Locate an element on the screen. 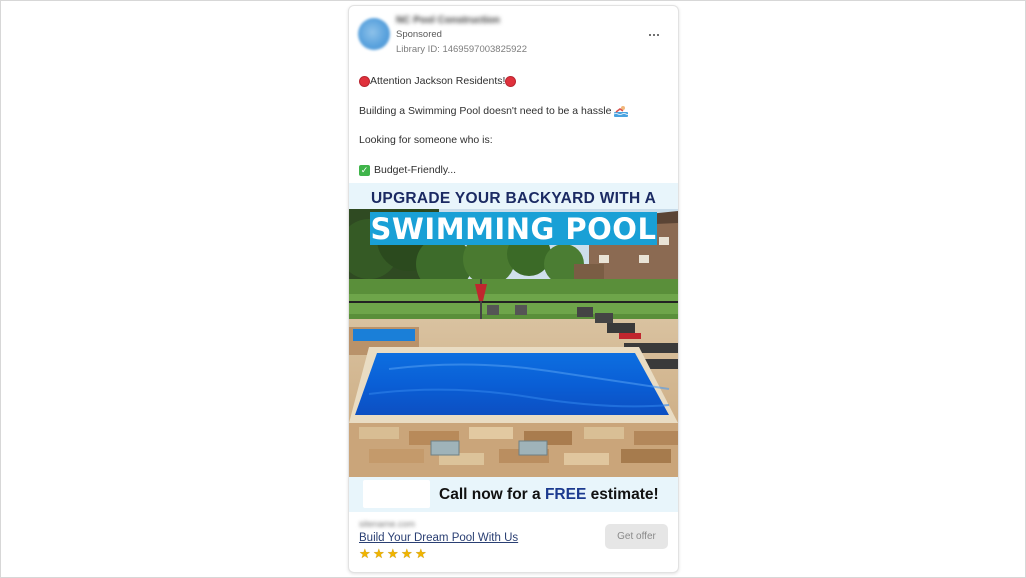 This screenshot has width=1026, height=578. link-domain: sitename.com is located at coordinates (387, 524).